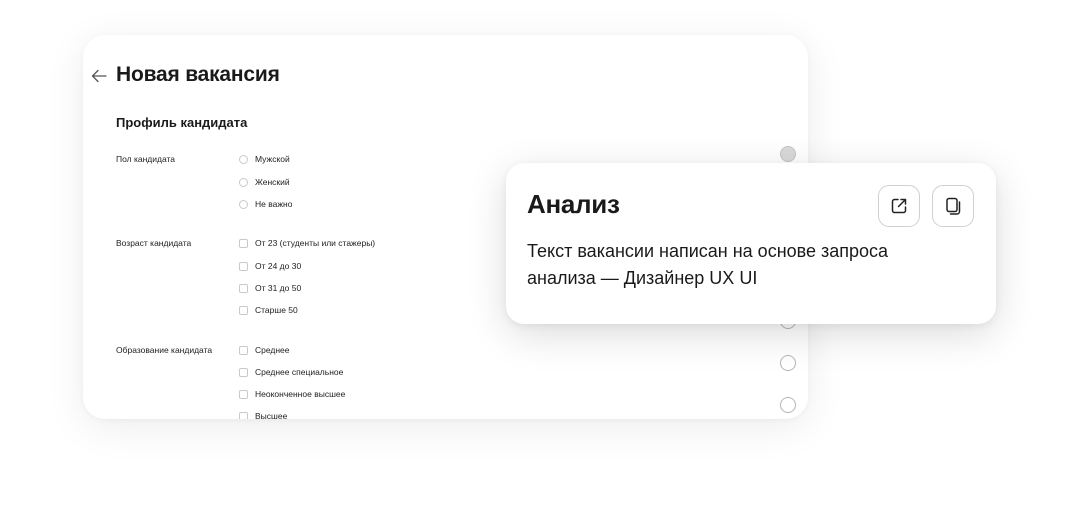  What do you see at coordinates (182, 122) in the screenshot?
I see `section-title: Профиль кандидата` at bounding box center [182, 122].